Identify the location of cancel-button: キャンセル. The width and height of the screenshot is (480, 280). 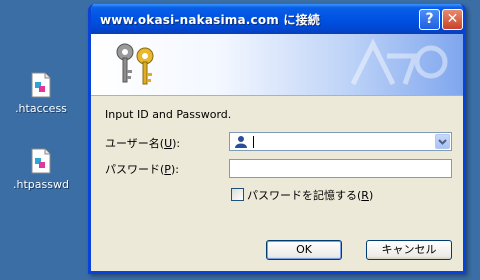
(409, 250).